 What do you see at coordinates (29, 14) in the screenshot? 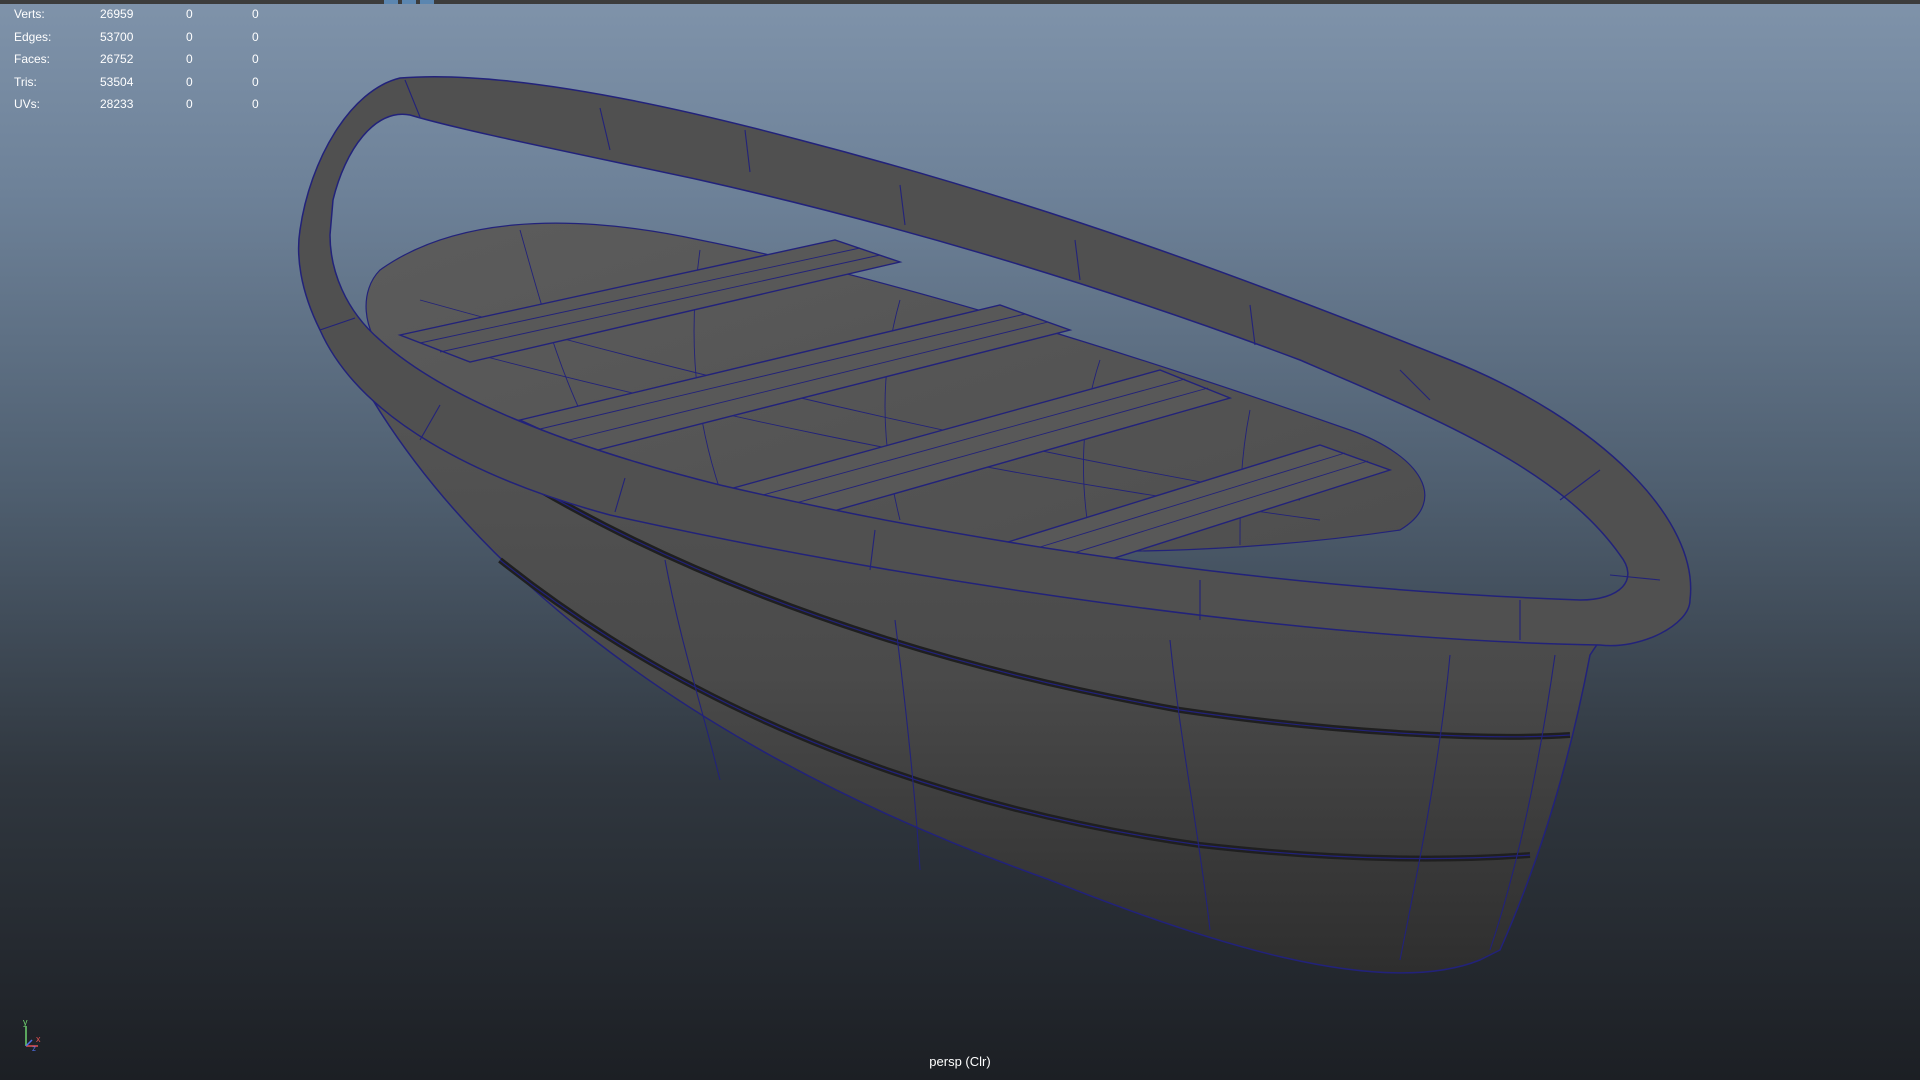
I see `hud-label: Verts:` at bounding box center [29, 14].